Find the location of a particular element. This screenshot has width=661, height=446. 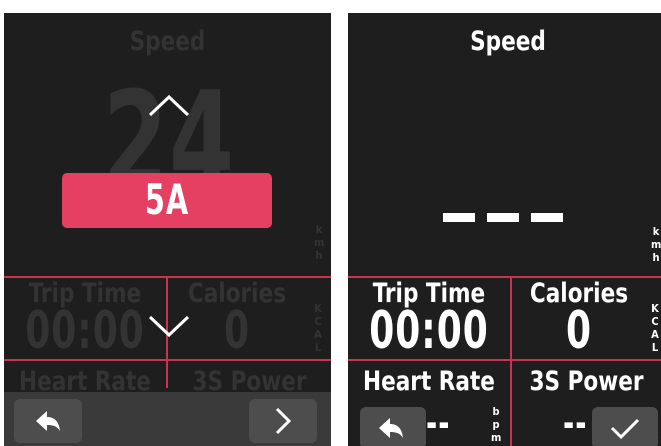

selected-value-box: 5A is located at coordinates (167, 200).